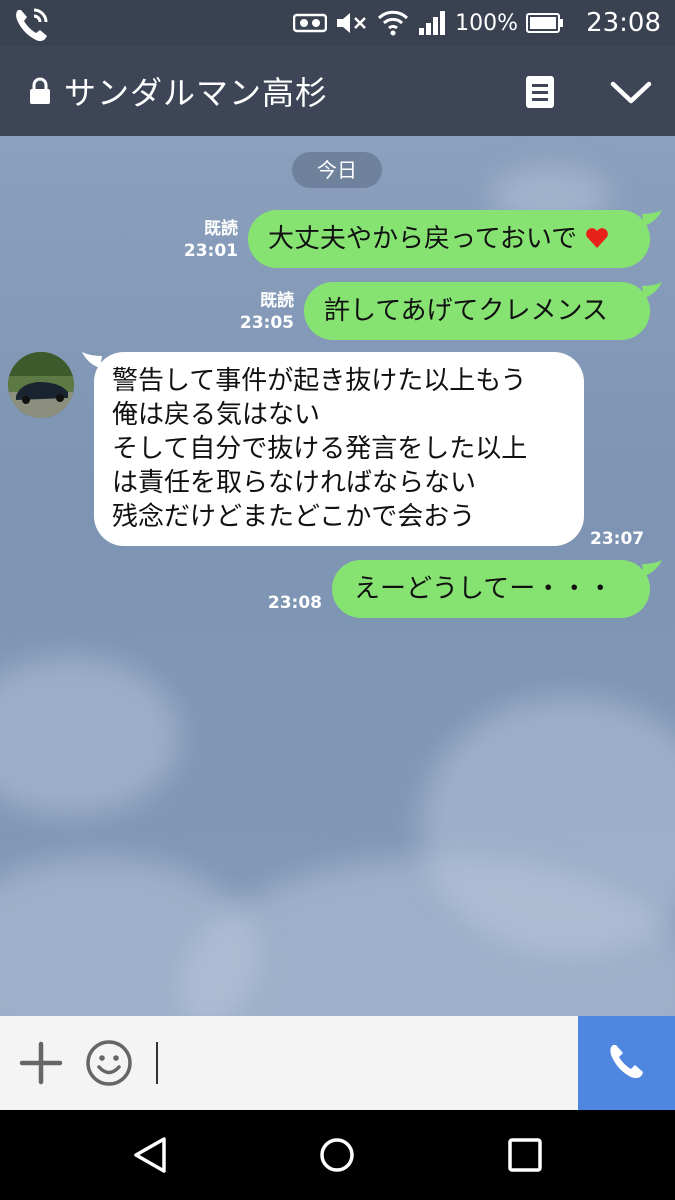 This screenshot has width=675, height=1200. I want to click on avatar, so click(41, 385).